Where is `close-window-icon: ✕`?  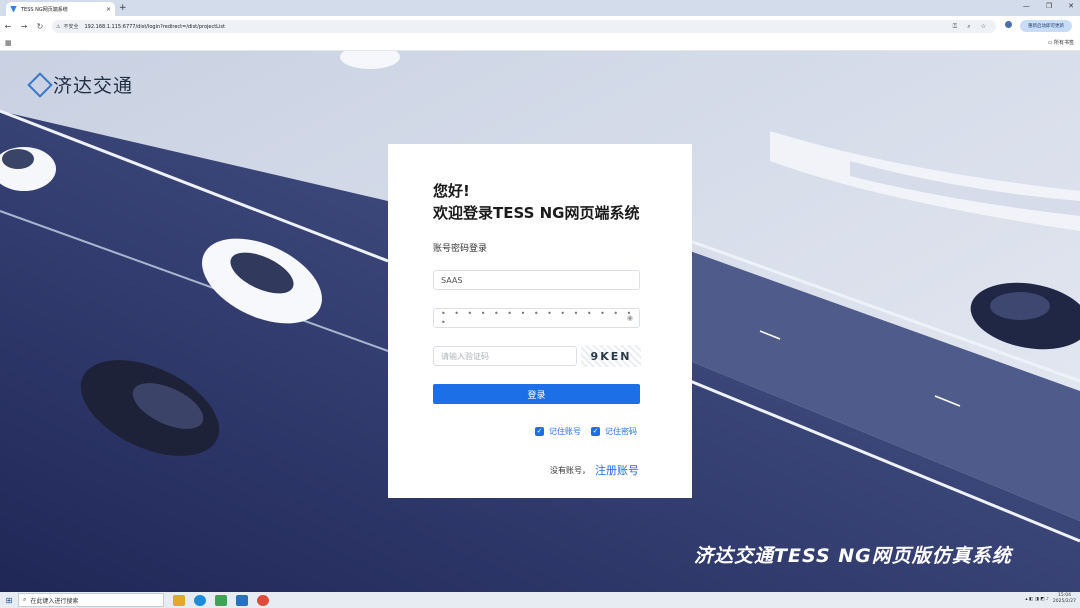
close-window-icon: ✕ is located at coordinates (1071, 6).